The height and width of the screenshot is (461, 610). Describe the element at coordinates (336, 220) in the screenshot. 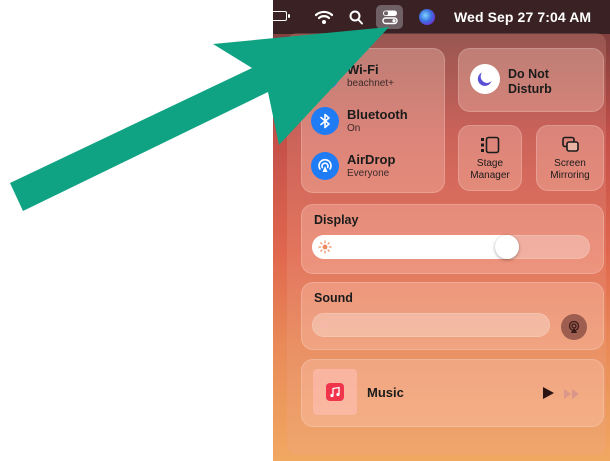

I see `display-title: Display` at that location.